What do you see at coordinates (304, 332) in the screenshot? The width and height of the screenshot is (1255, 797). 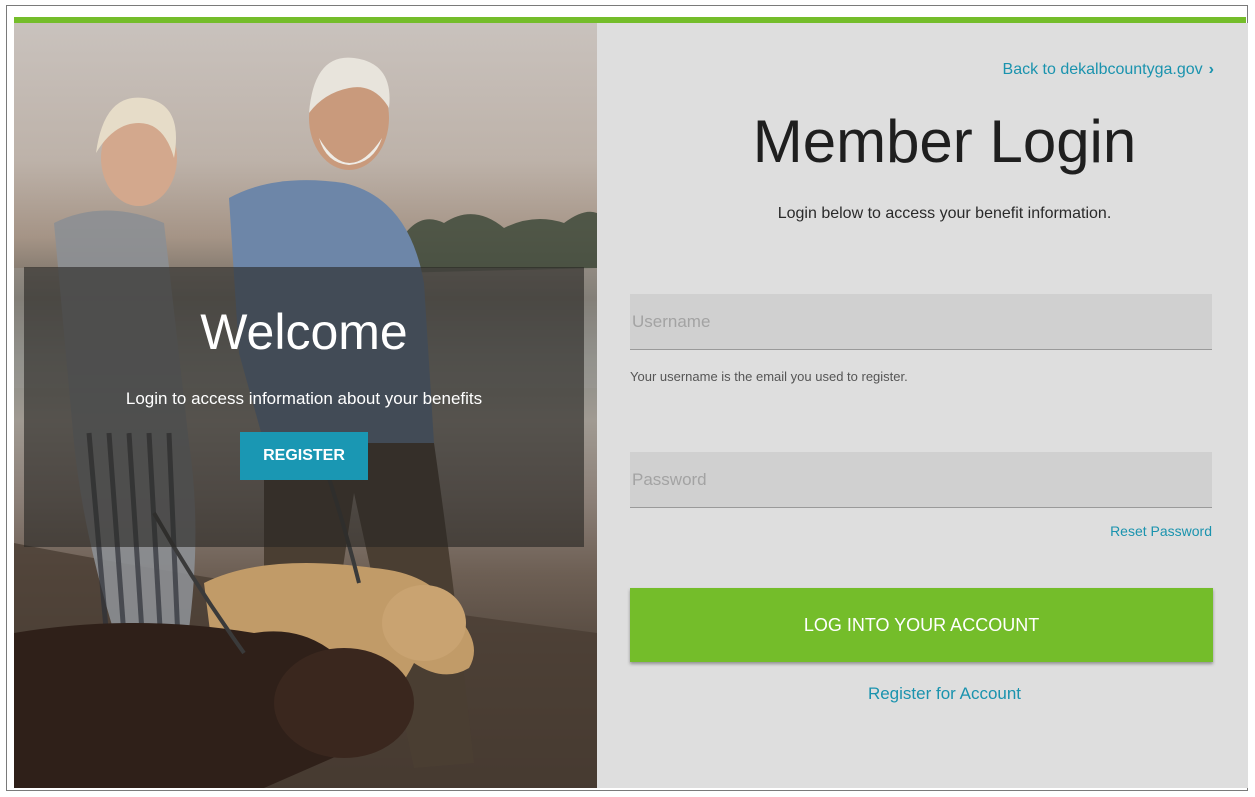 I see `welcome-title: Welcome` at bounding box center [304, 332].